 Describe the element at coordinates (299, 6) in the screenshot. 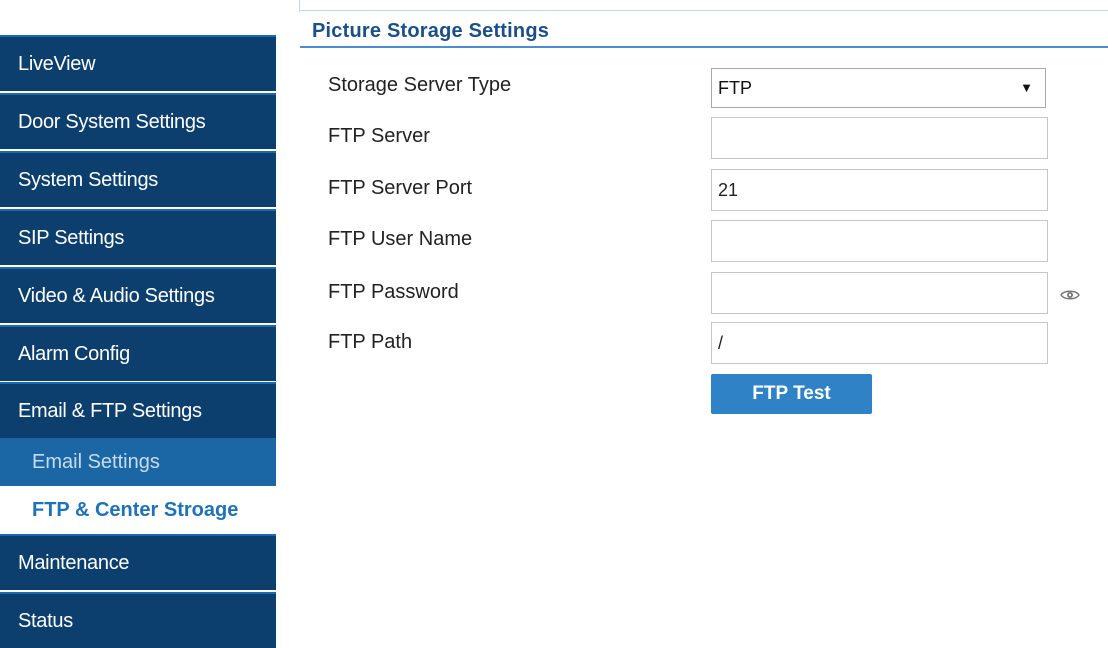

I see `section-left-divider` at that location.